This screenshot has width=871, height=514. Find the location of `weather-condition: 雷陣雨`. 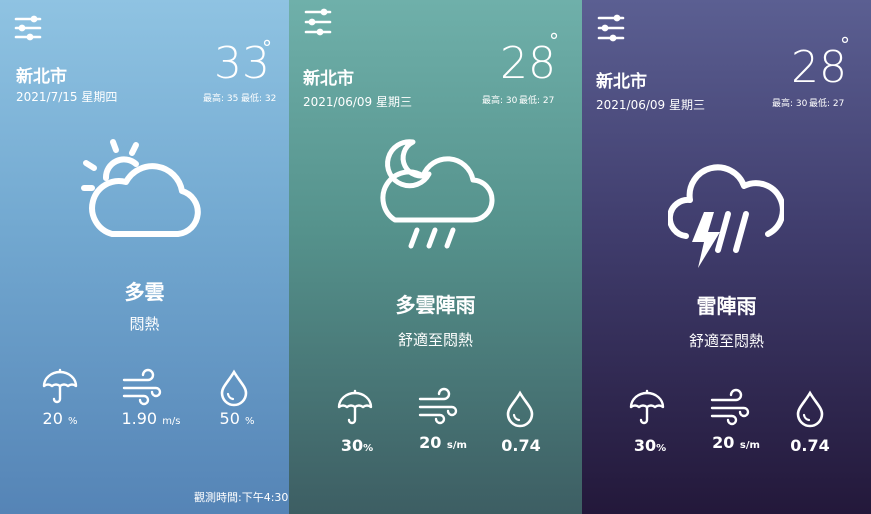

weather-condition: 雷陣雨 is located at coordinates (726, 306).